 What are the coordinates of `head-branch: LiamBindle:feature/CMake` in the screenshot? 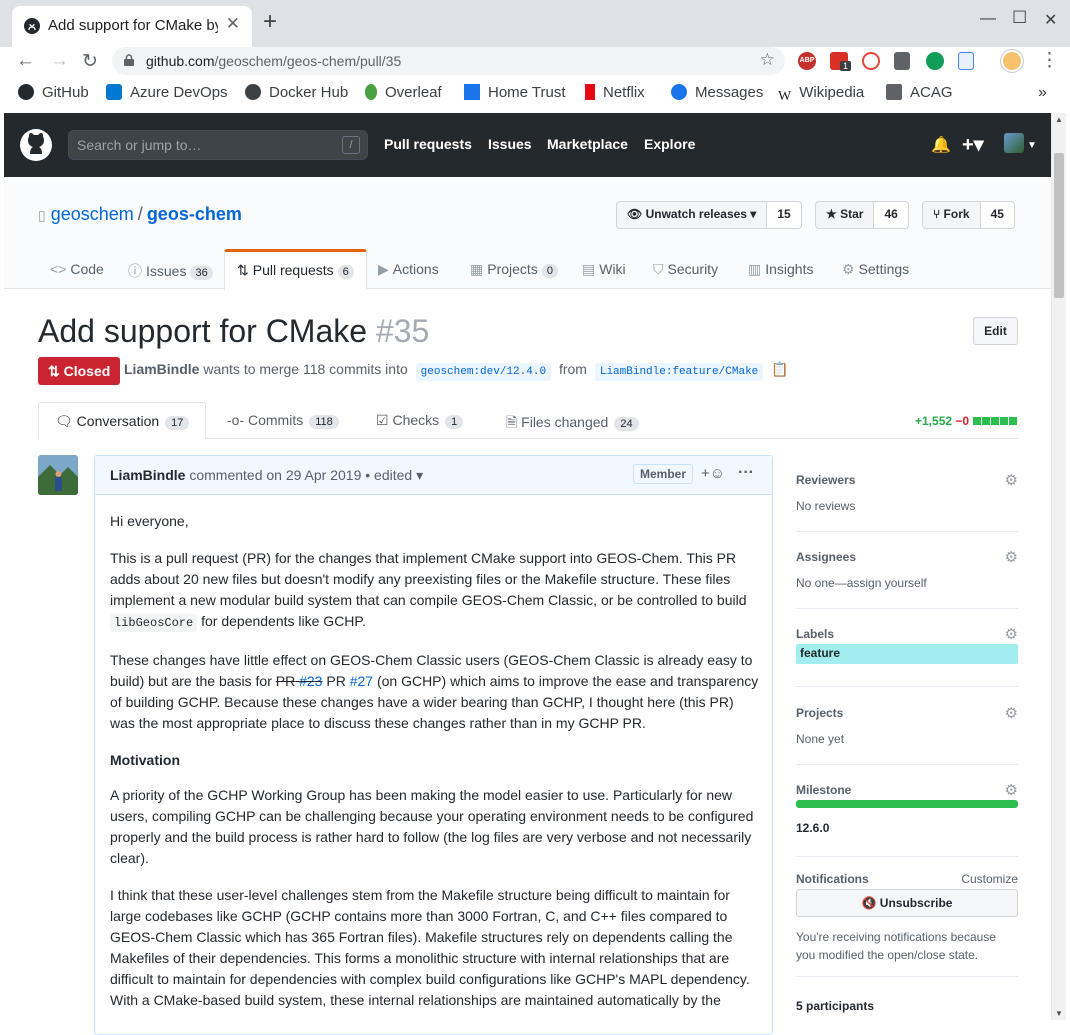 It's located at (679, 372).